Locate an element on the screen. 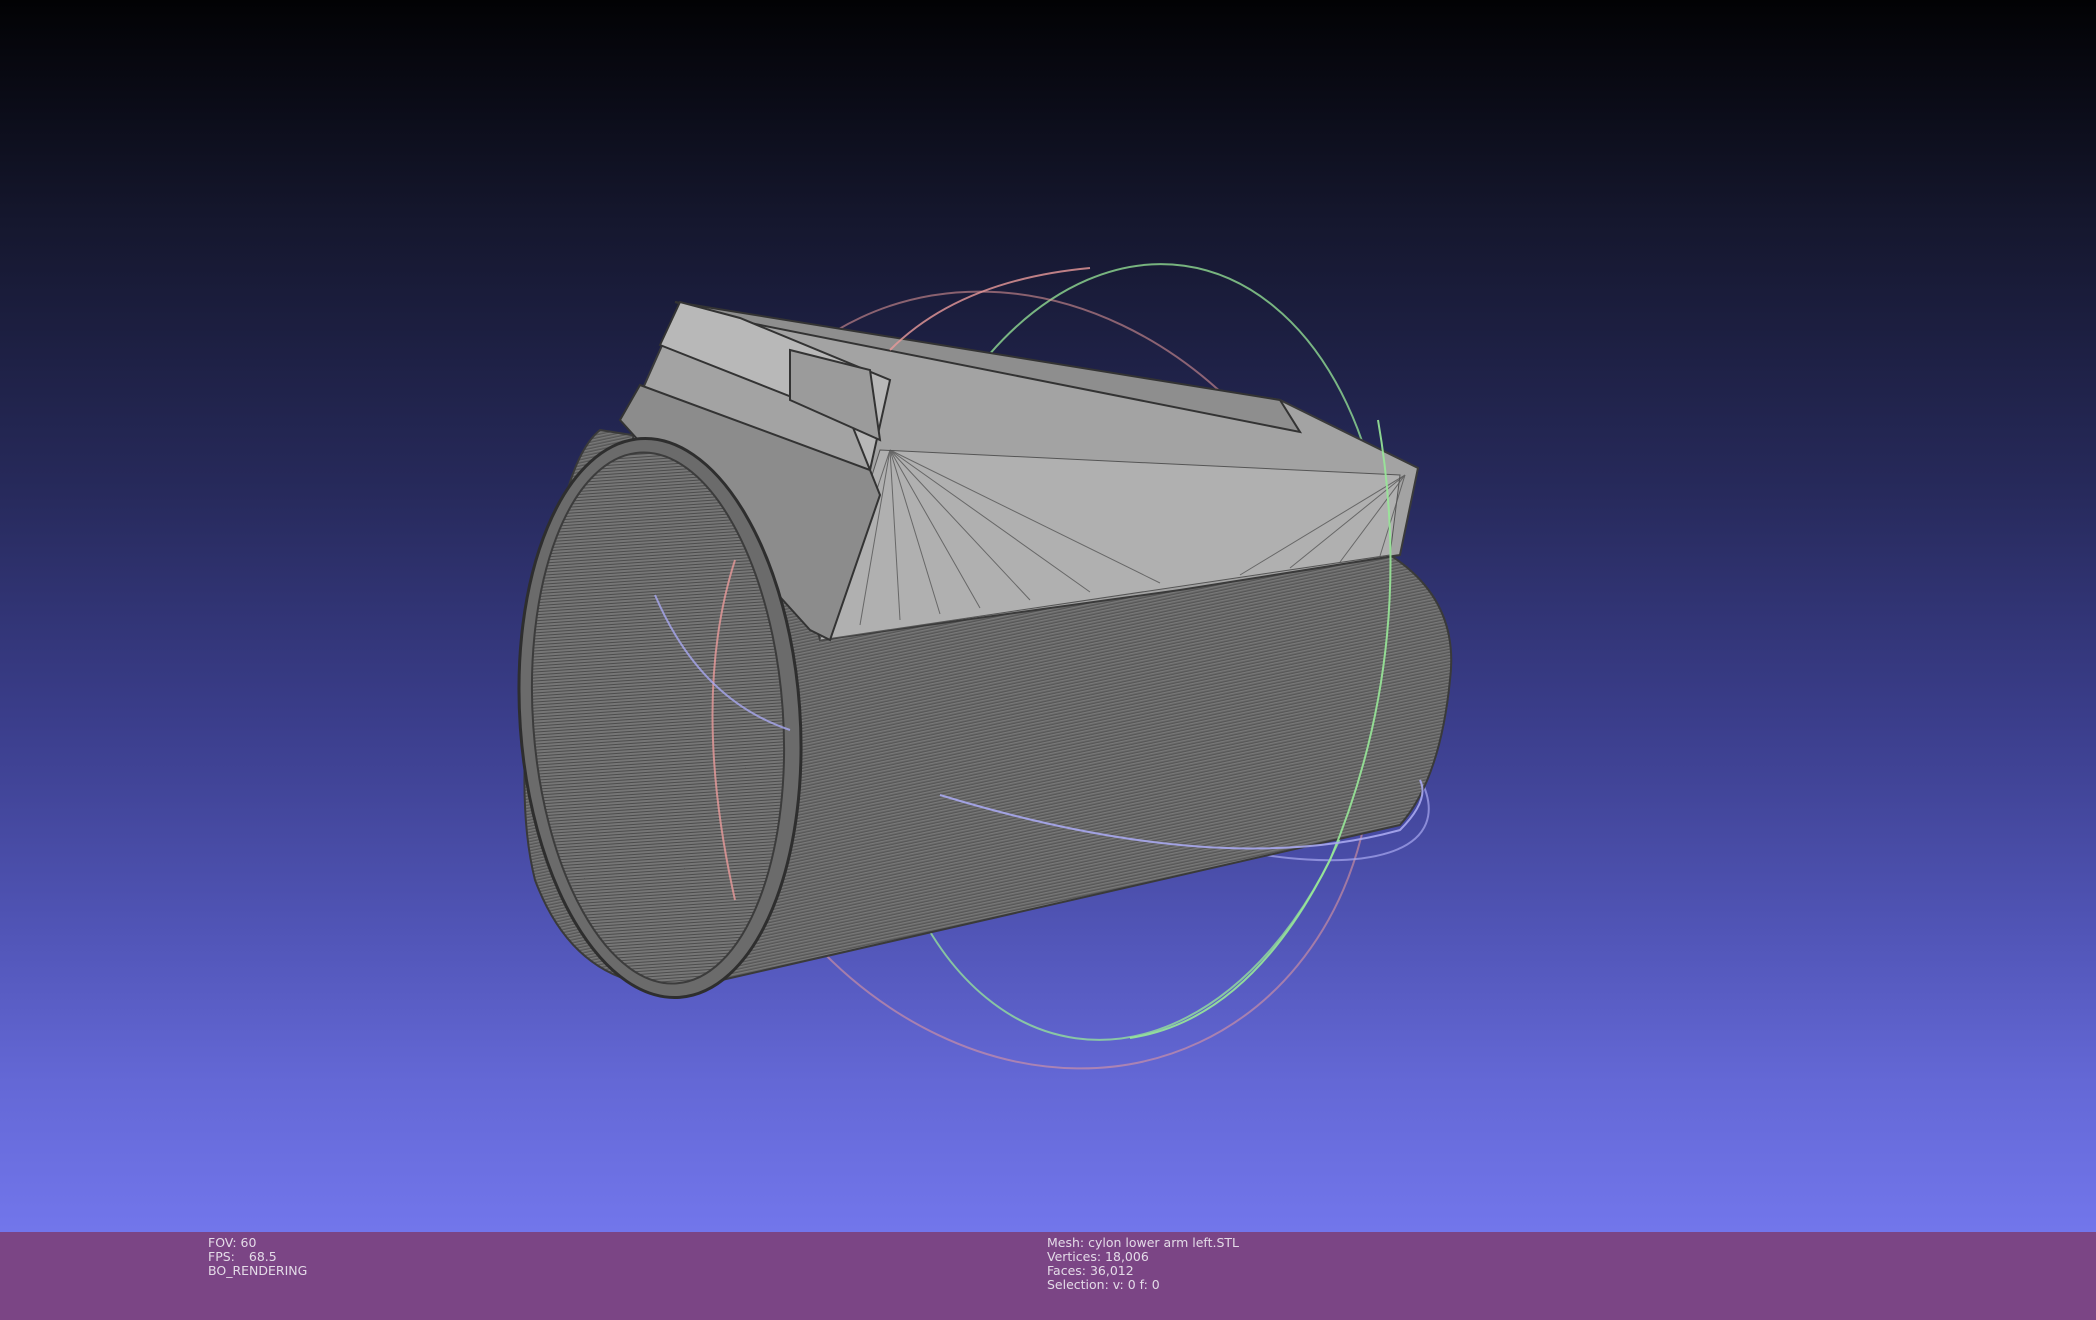  selection-readout: Selection: v: 0 f: 0 is located at coordinates (1103, 1284).